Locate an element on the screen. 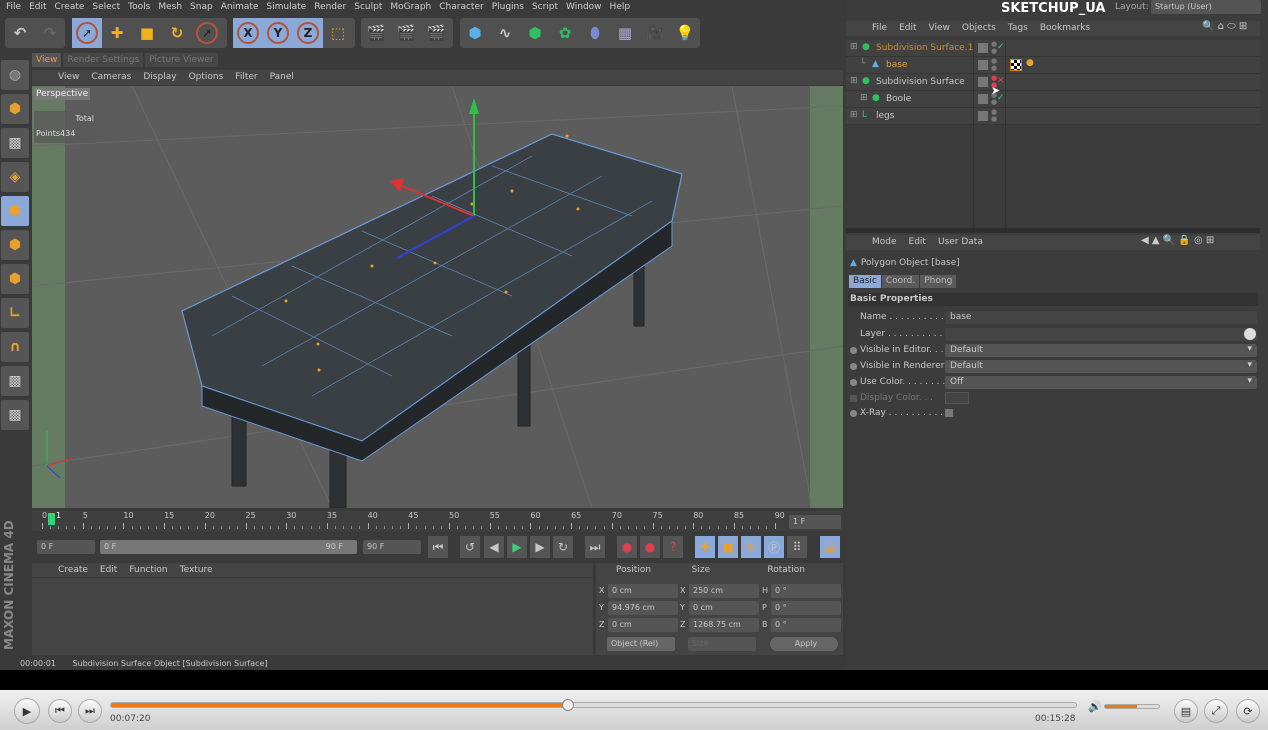 The width and height of the screenshot is (1268, 730). viewport-menu-filter: Filter is located at coordinates (246, 77).